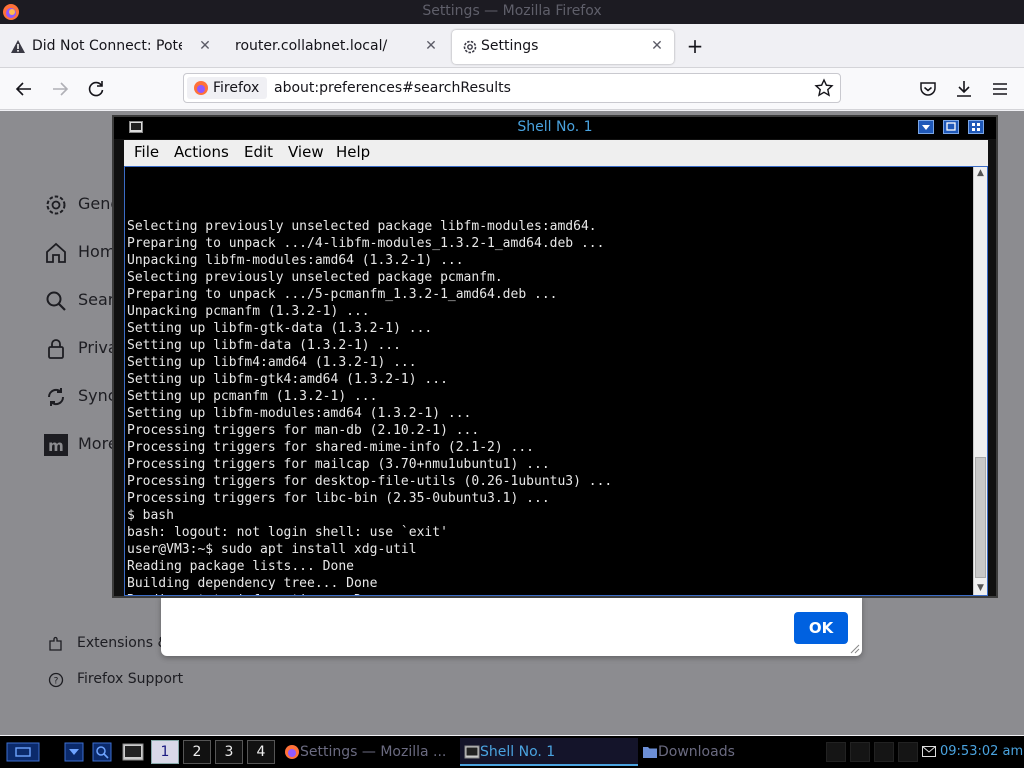 The width and height of the screenshot is (1024, 768). I want to click on shell-menubar: File Actions Edit View Help, so click(556, 153).